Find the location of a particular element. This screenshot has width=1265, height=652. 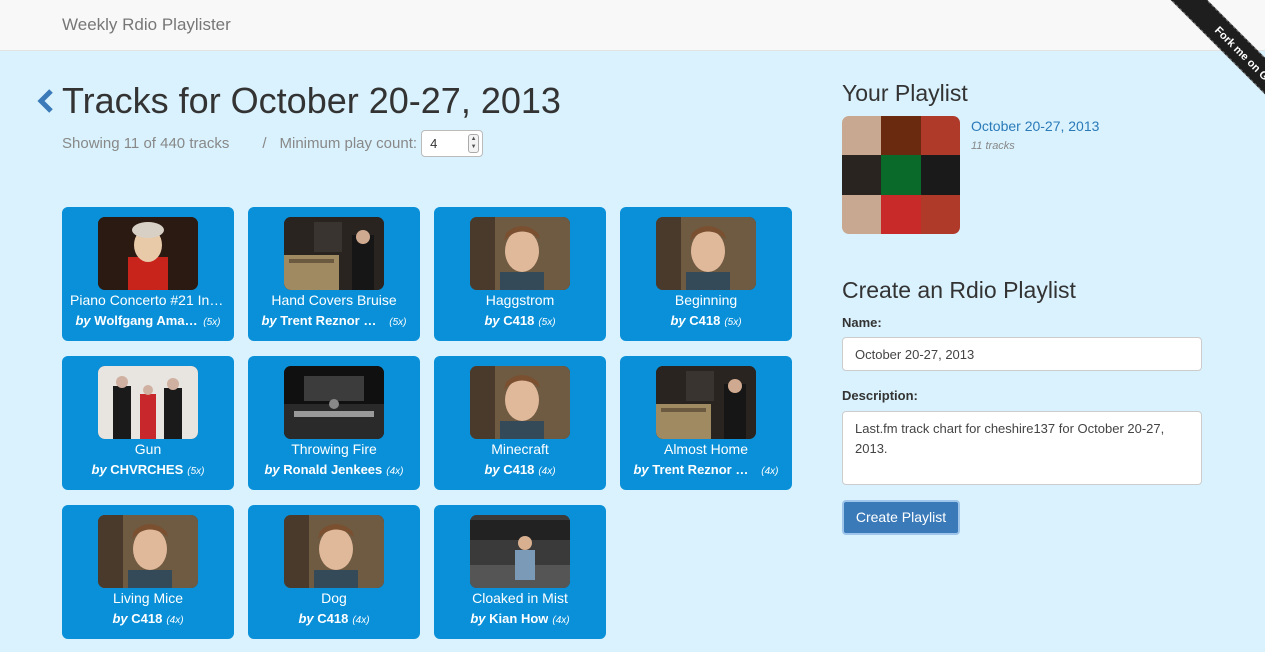

track-tile: Gun by CHVRCHES (5x) is located at coordinates (148, 423).